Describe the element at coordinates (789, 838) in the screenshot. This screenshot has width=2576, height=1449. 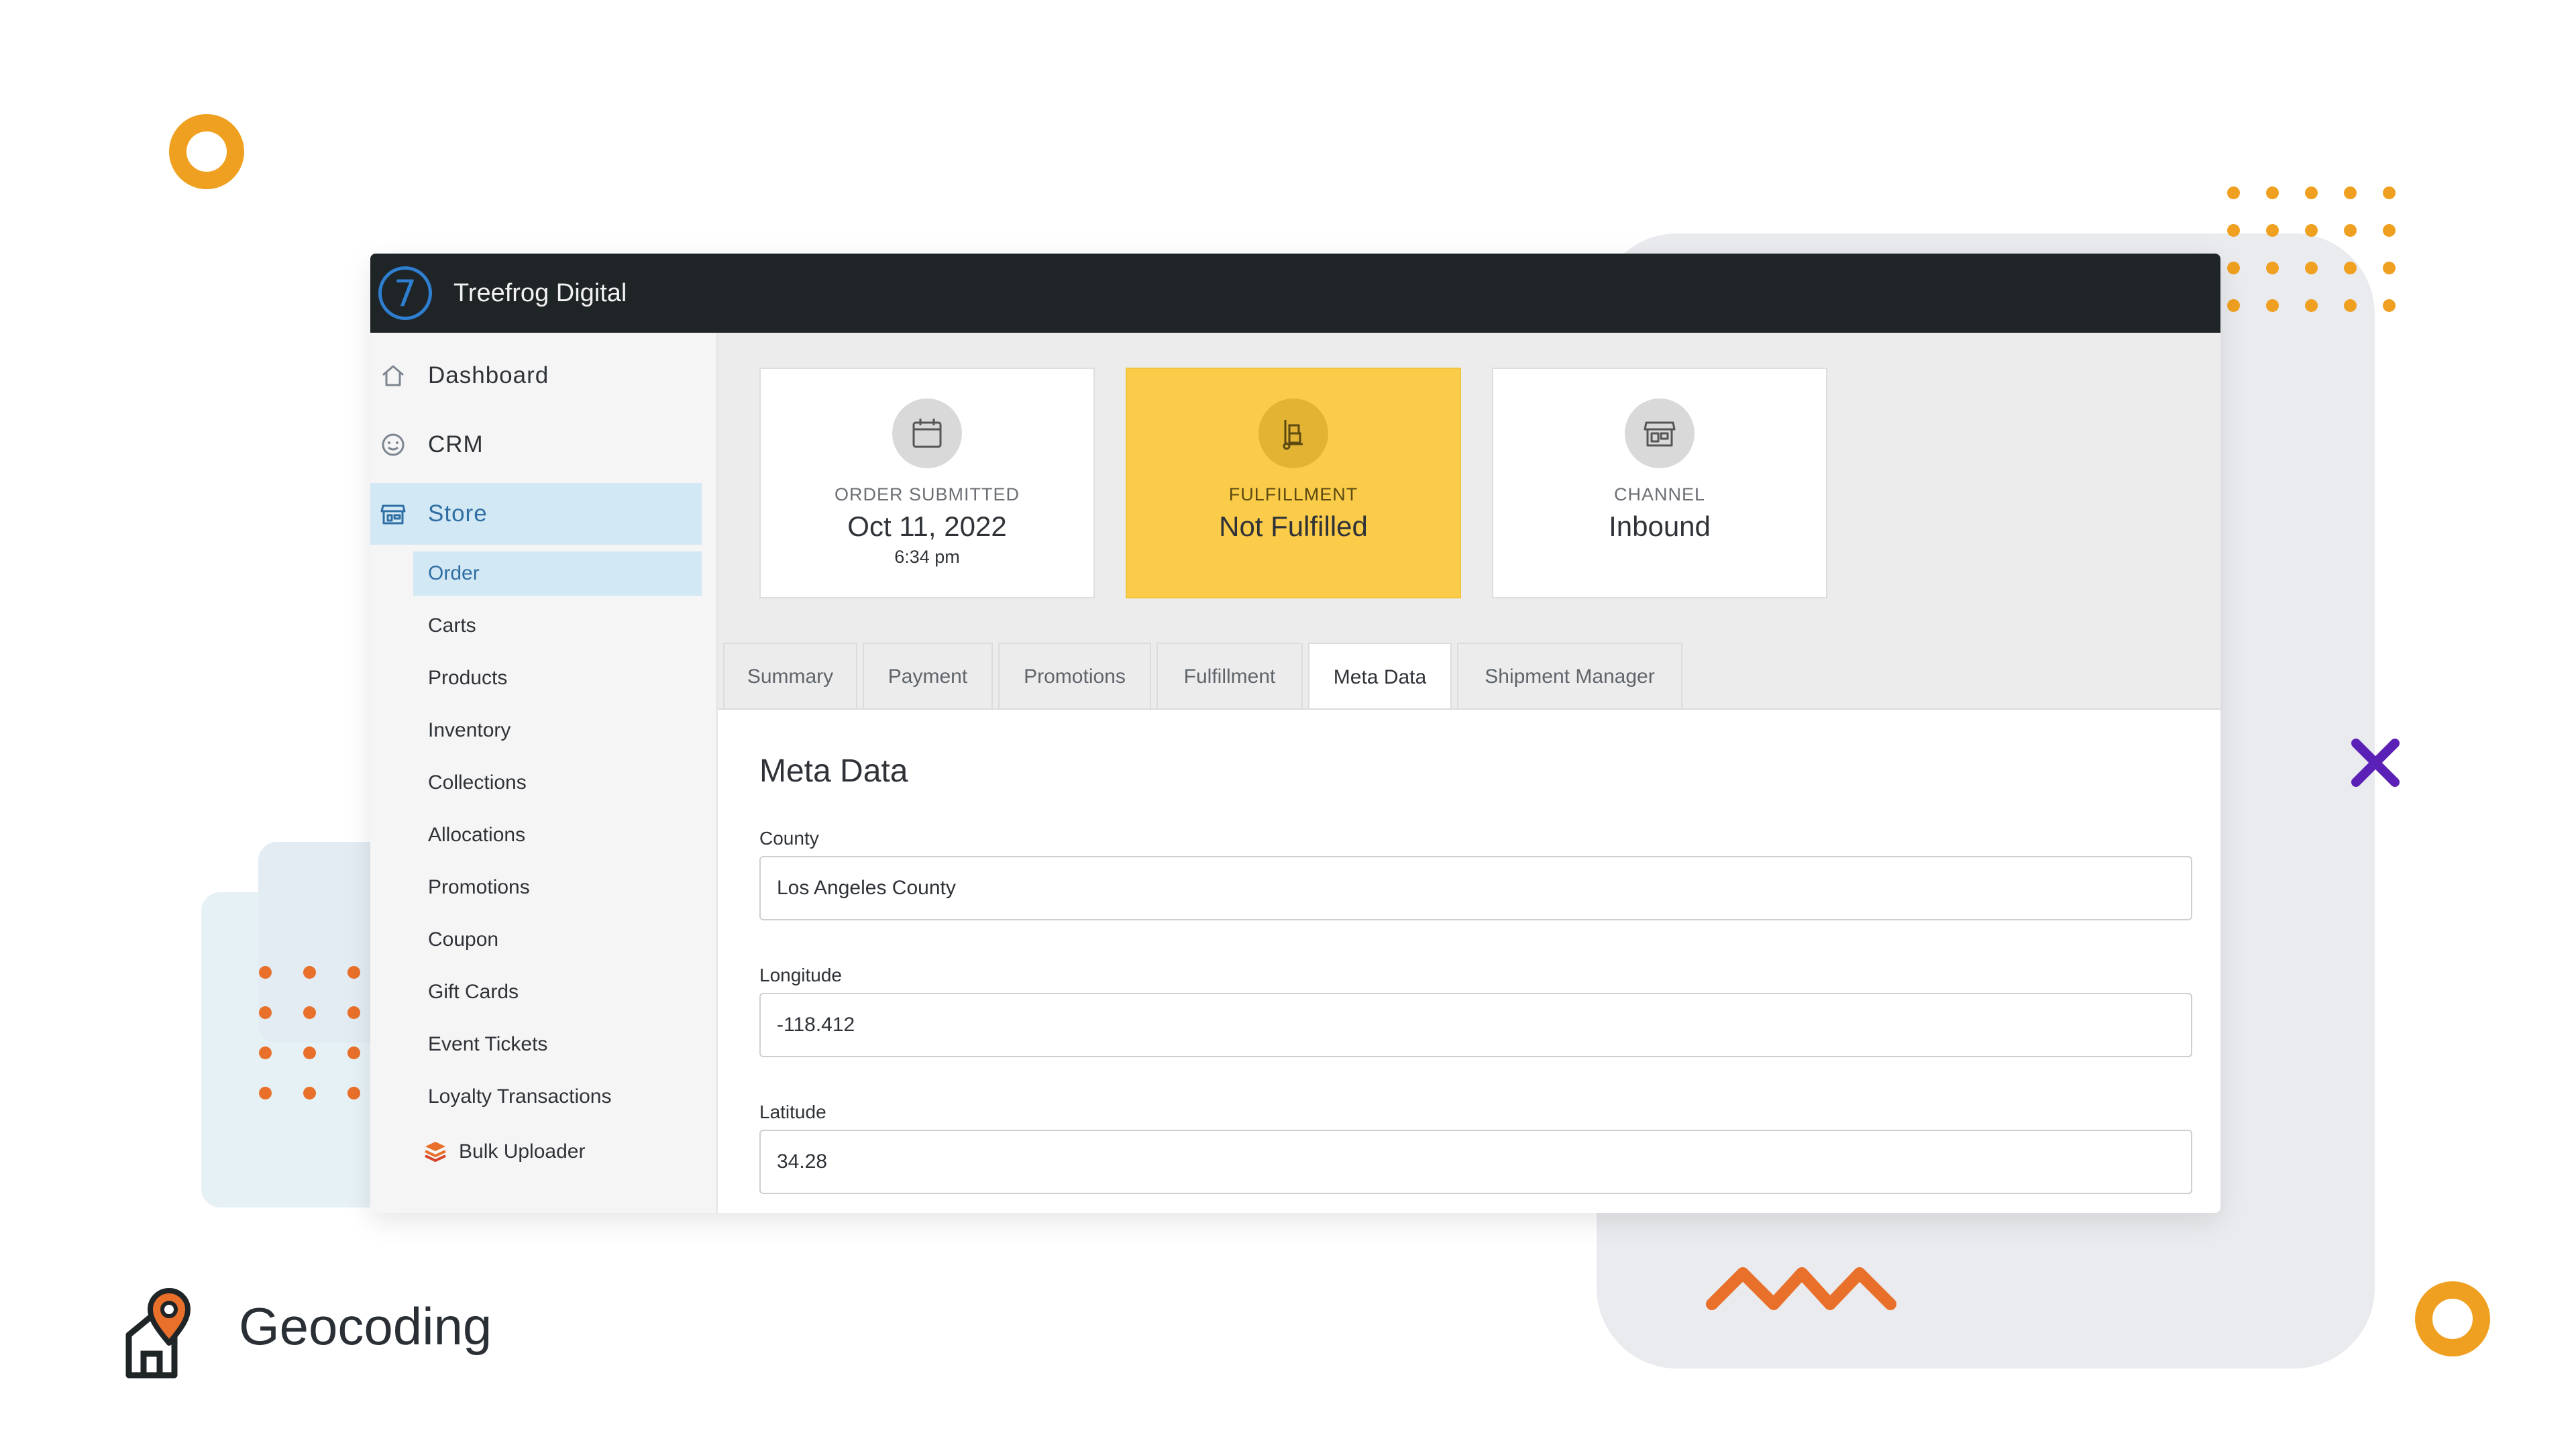
I see `county-label: County` at that location.